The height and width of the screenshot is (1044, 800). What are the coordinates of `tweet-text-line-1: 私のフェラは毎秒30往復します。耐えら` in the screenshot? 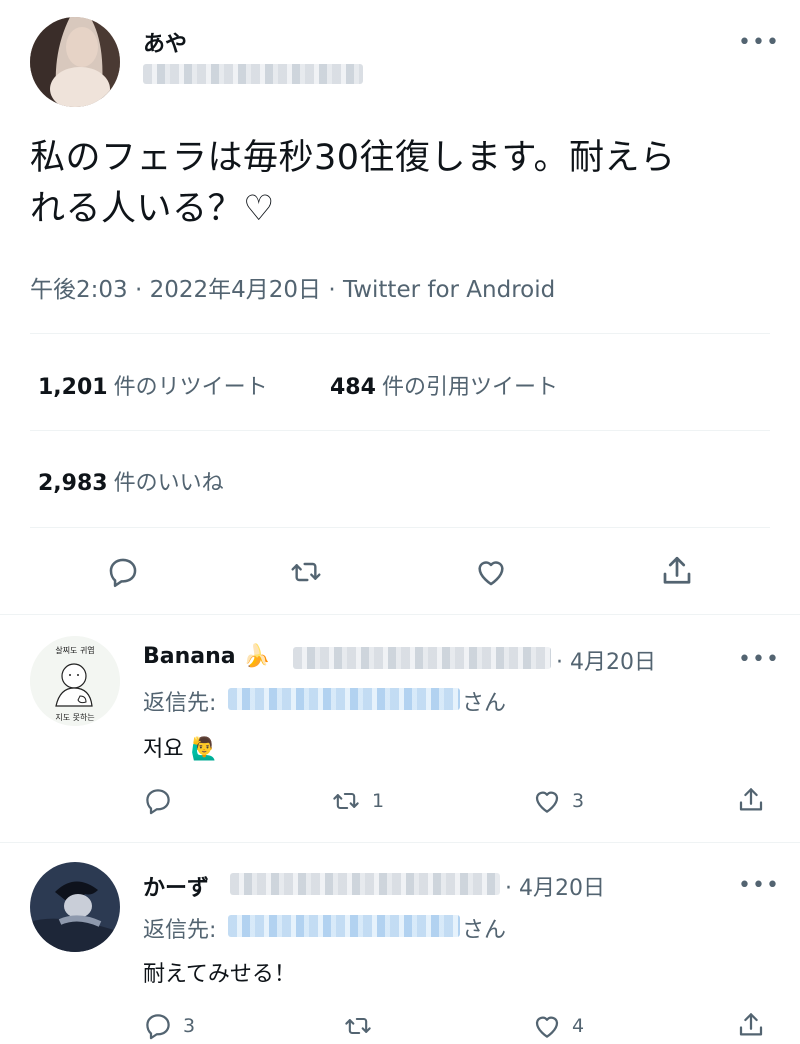 It's located at (353, 158).